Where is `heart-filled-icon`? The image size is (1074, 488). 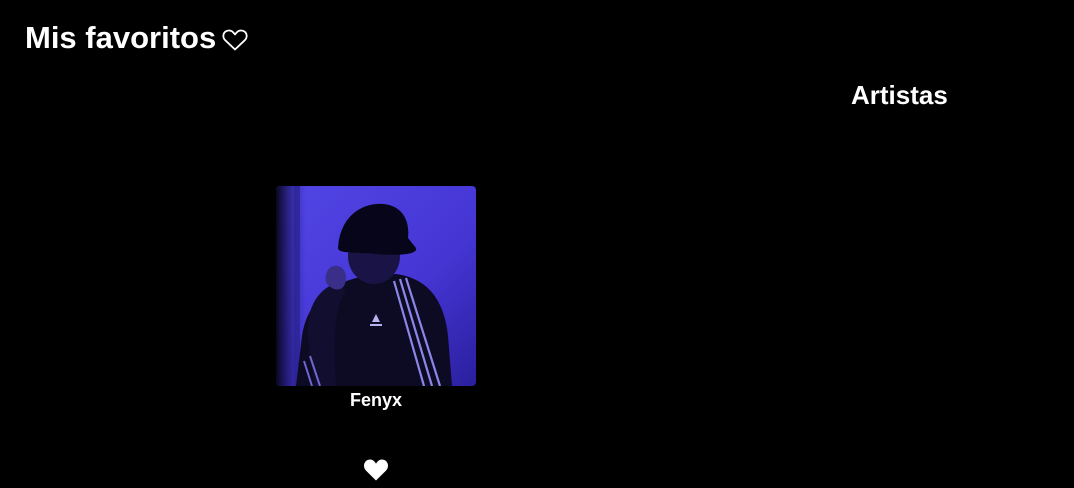
heart-filled-icon is located at coordinates (376, 470).